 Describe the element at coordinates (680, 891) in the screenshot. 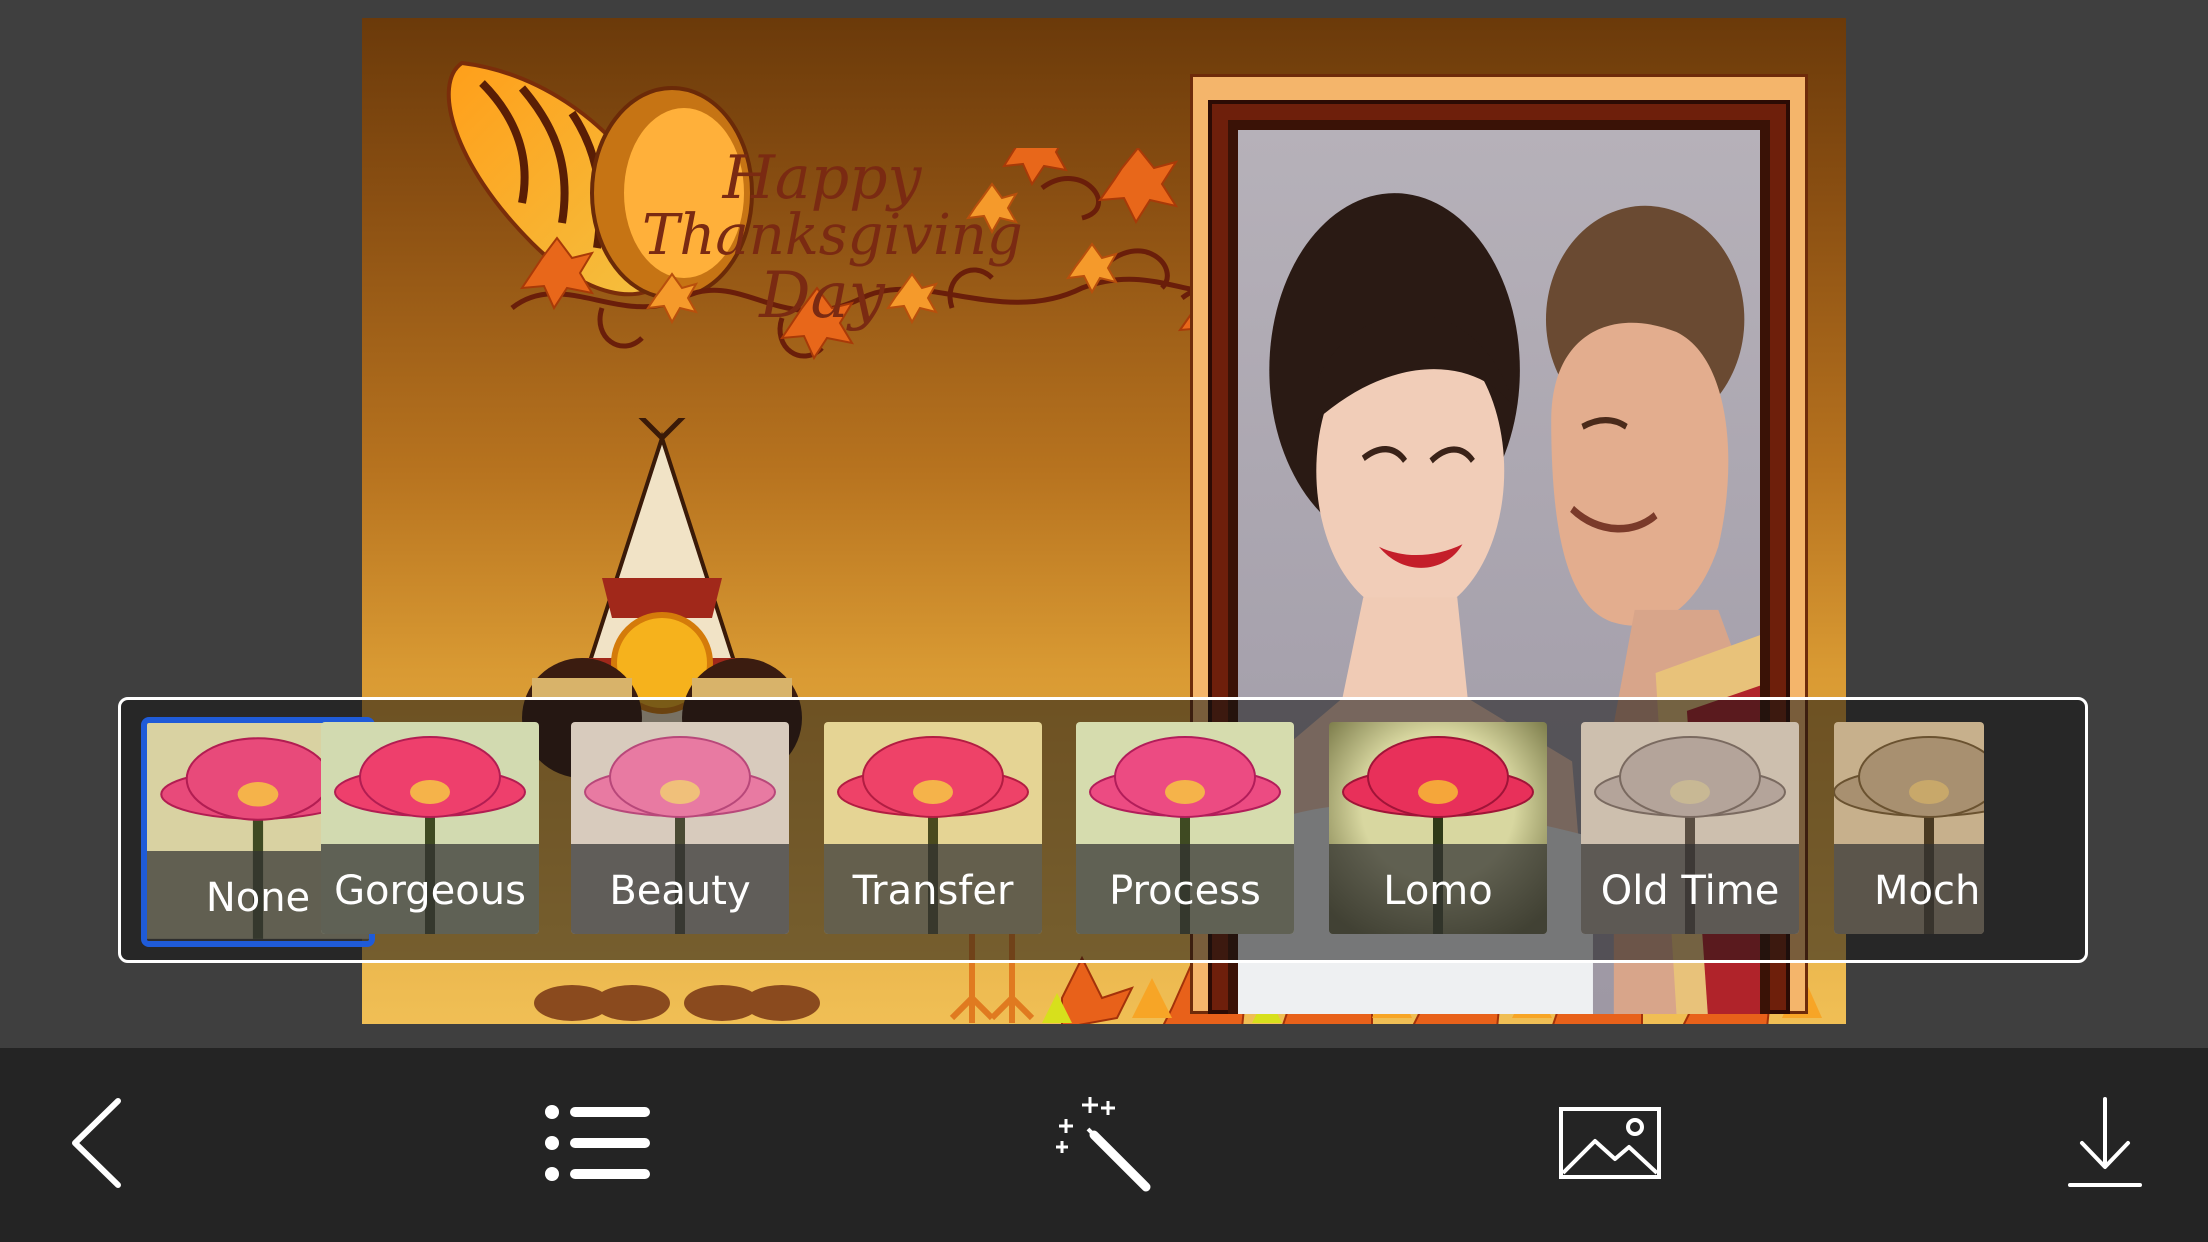

I see `filter-label: Beauty` at that location.